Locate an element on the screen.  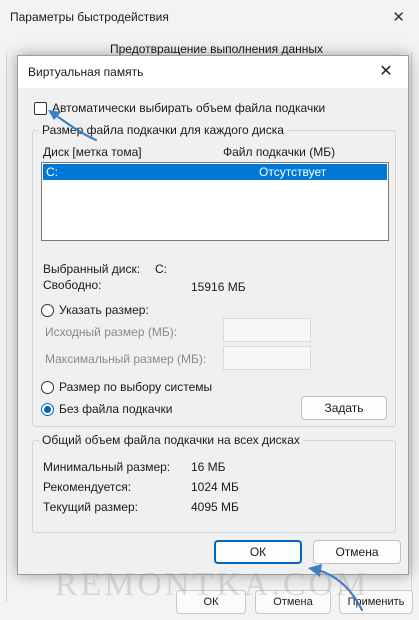
initial-size-input is located at coordinates (267, 330).